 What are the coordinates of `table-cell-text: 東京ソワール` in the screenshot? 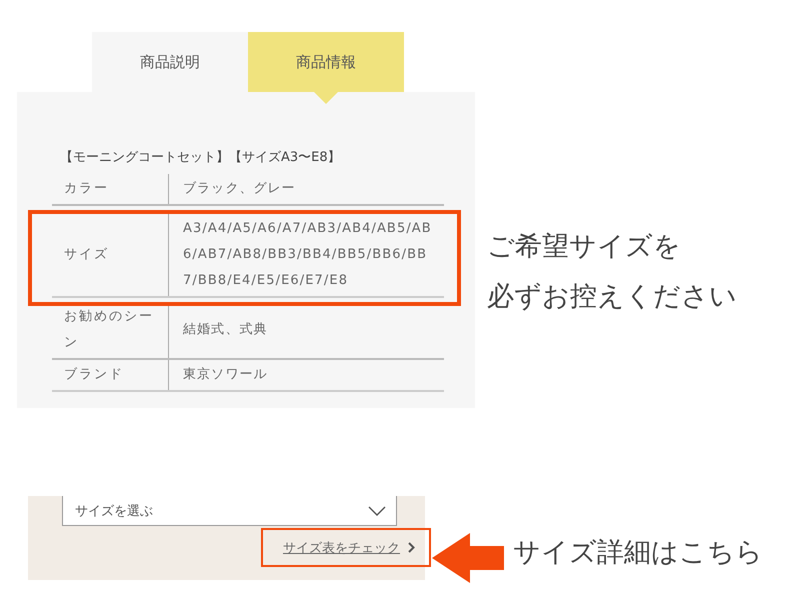 It's located at (225, 375).